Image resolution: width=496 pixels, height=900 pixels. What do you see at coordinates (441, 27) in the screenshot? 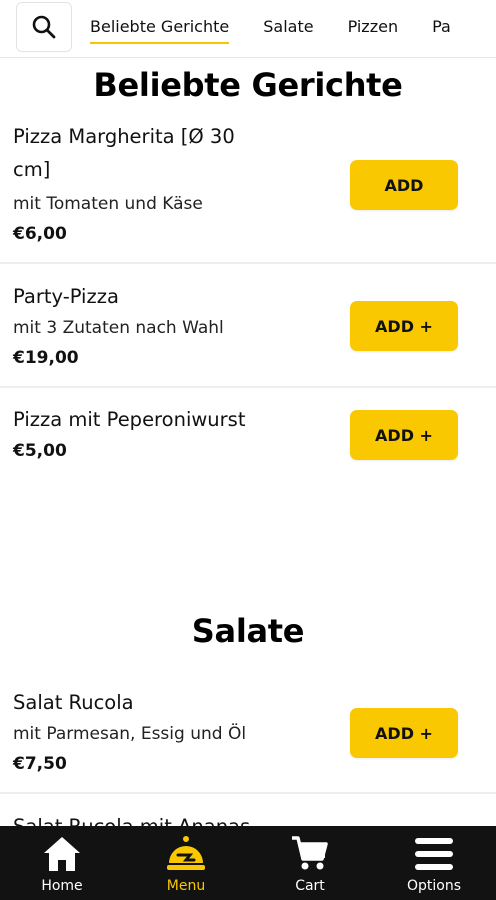
I see `tab-pasta: Pa` at bounding box center [441, 27].